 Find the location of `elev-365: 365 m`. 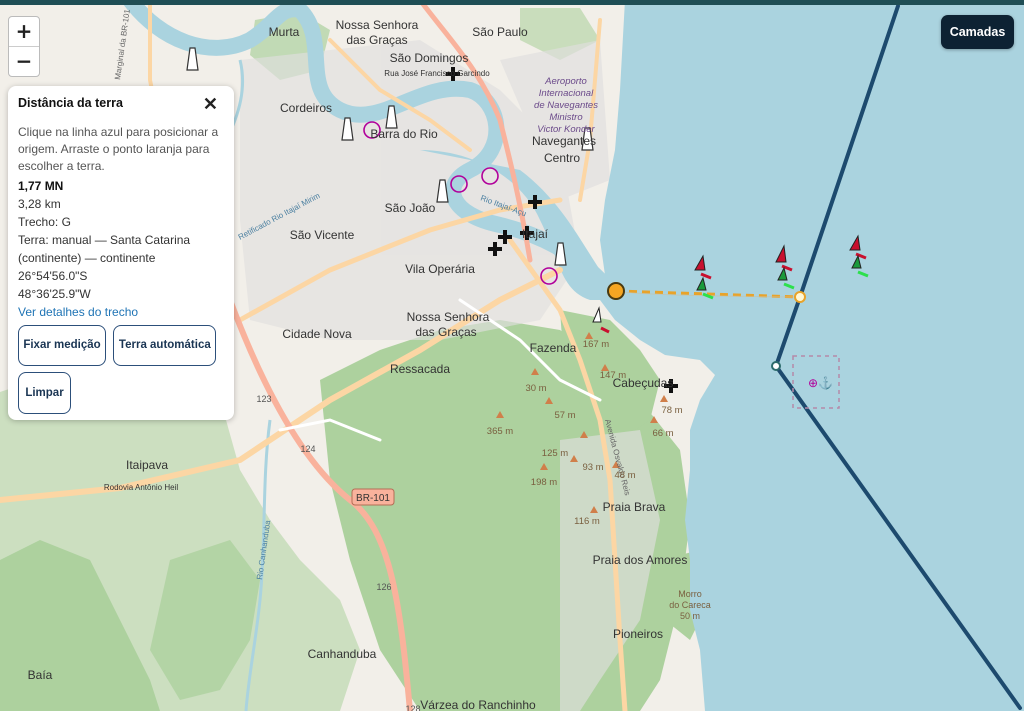

elev-365: 365 m is located at coordinates (500, 431).